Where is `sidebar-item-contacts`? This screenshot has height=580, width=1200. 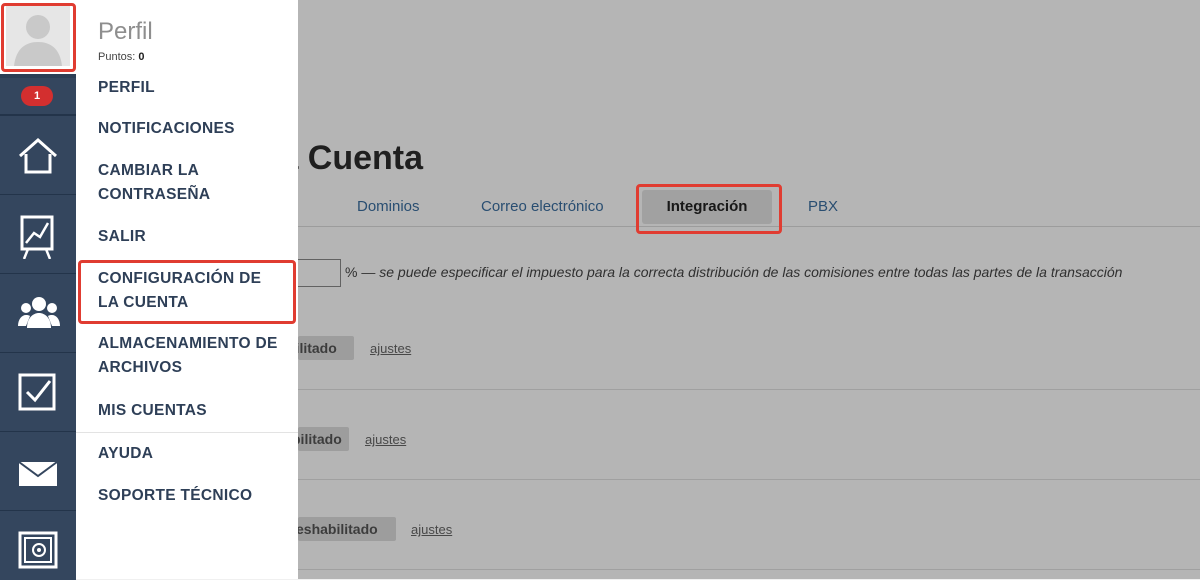
sidebar-item-contacts is located at coordinates (38, 312).